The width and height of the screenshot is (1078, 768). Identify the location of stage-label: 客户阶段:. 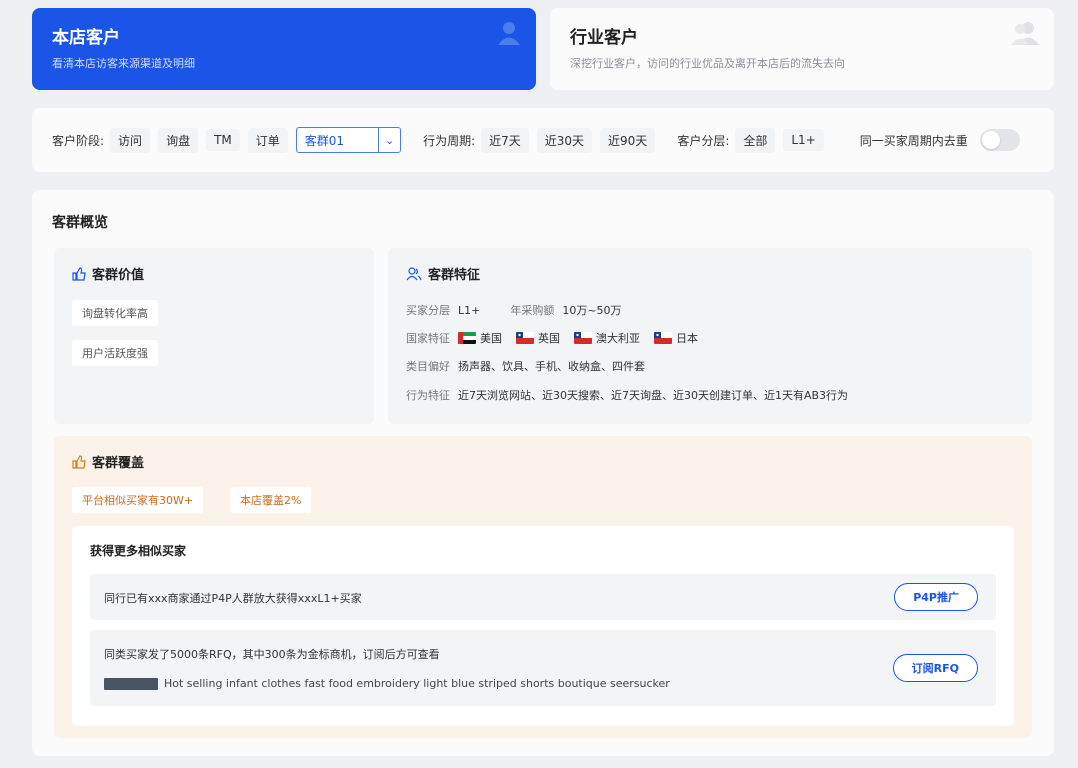
(78, 140).